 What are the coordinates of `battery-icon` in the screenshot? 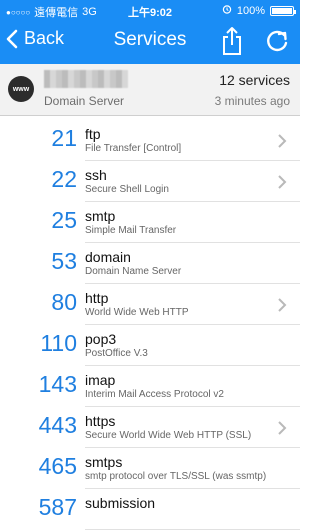 It's located at (283, 10).